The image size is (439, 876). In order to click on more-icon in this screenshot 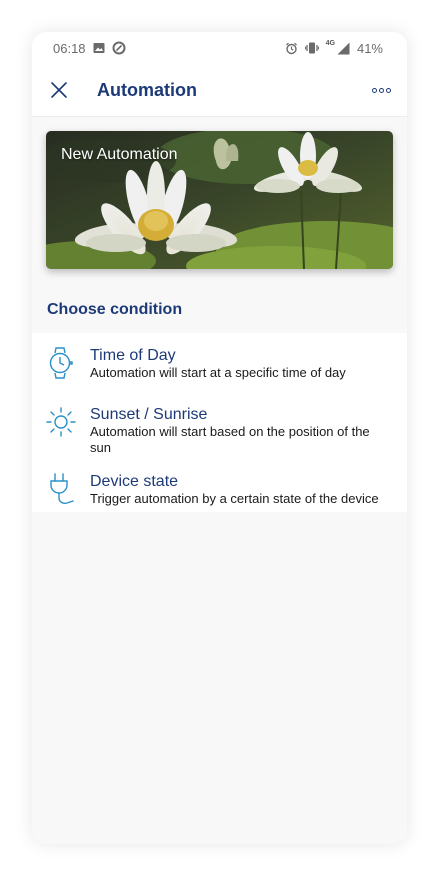, I will do `click(381, 90)`.